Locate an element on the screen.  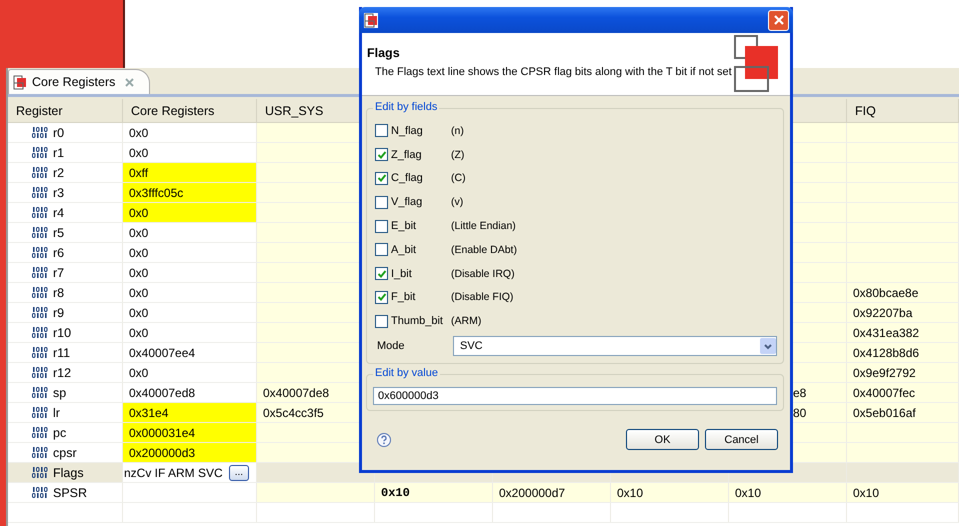
flag-checkbox: C_flag is located at coordinates (413, 178).